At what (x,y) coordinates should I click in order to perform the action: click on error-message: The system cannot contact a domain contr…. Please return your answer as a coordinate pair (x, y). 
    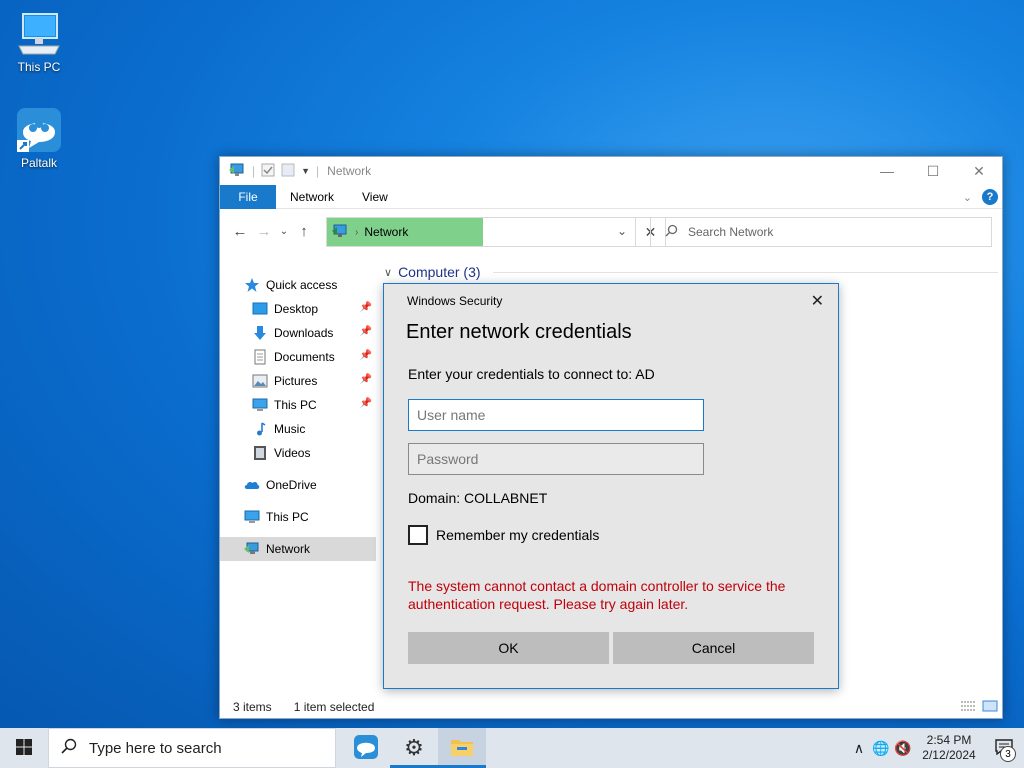
    Looking at the image, I should click on (597, 595).